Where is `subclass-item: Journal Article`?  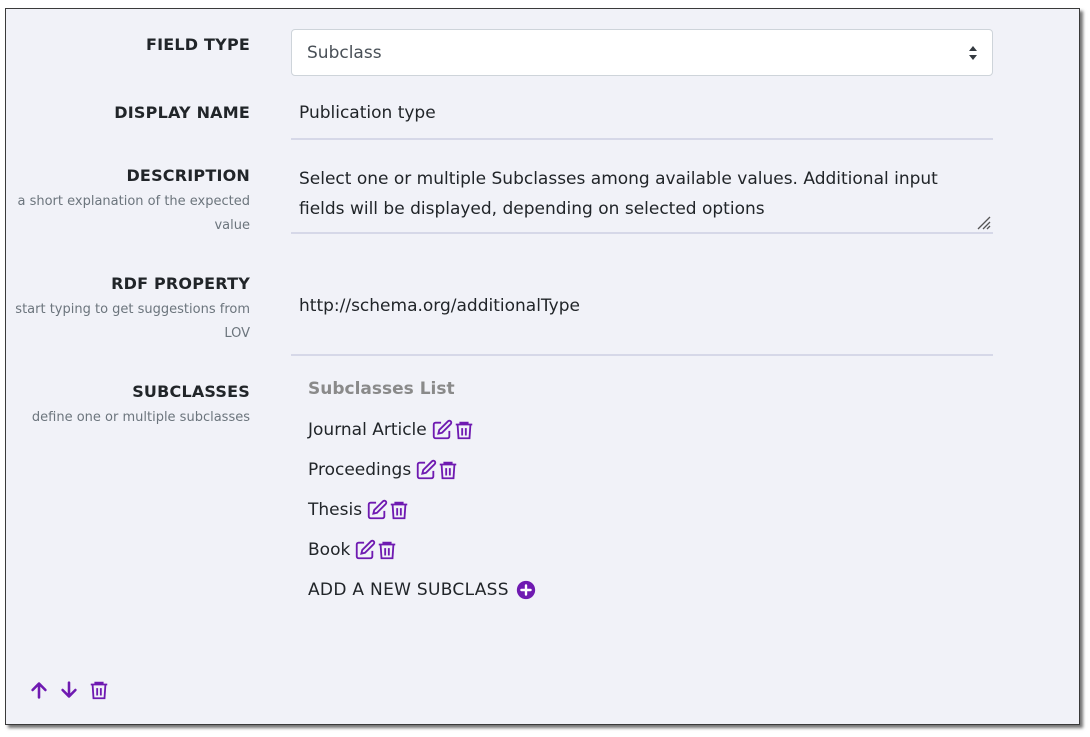
subclass-item: Journal Article is located at coordinates (391, 430).